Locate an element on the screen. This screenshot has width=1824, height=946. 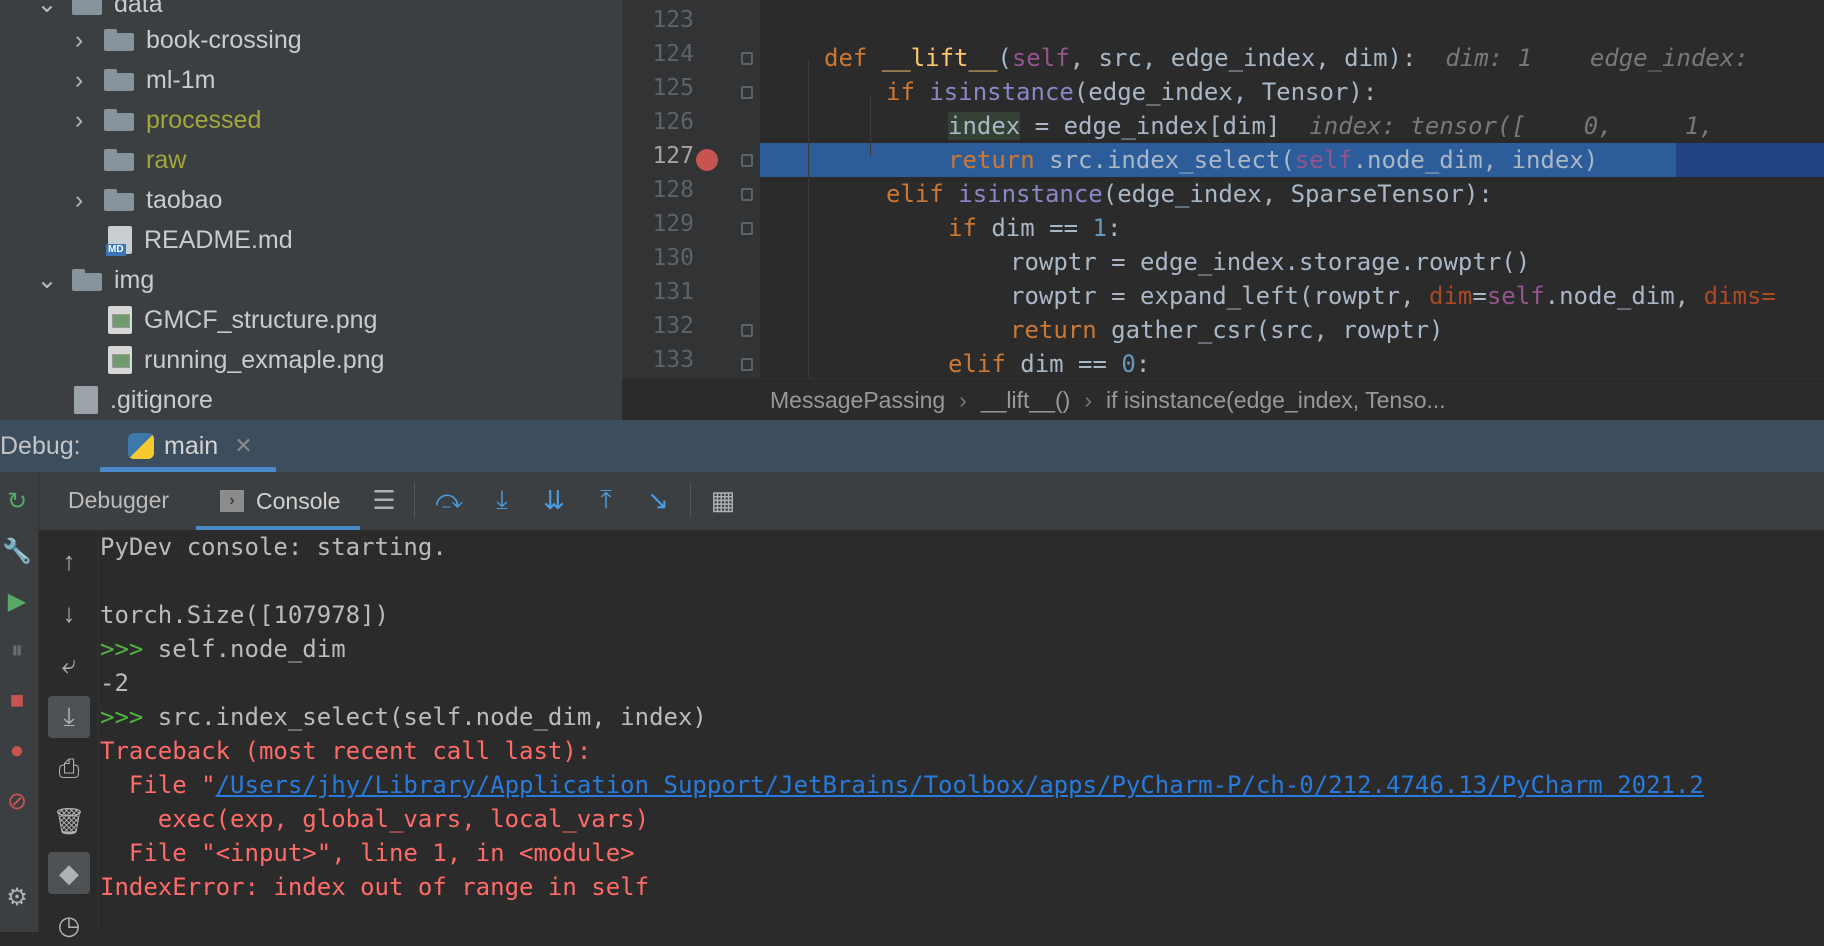
console-line: -2 is located at coordinates (114, 683).